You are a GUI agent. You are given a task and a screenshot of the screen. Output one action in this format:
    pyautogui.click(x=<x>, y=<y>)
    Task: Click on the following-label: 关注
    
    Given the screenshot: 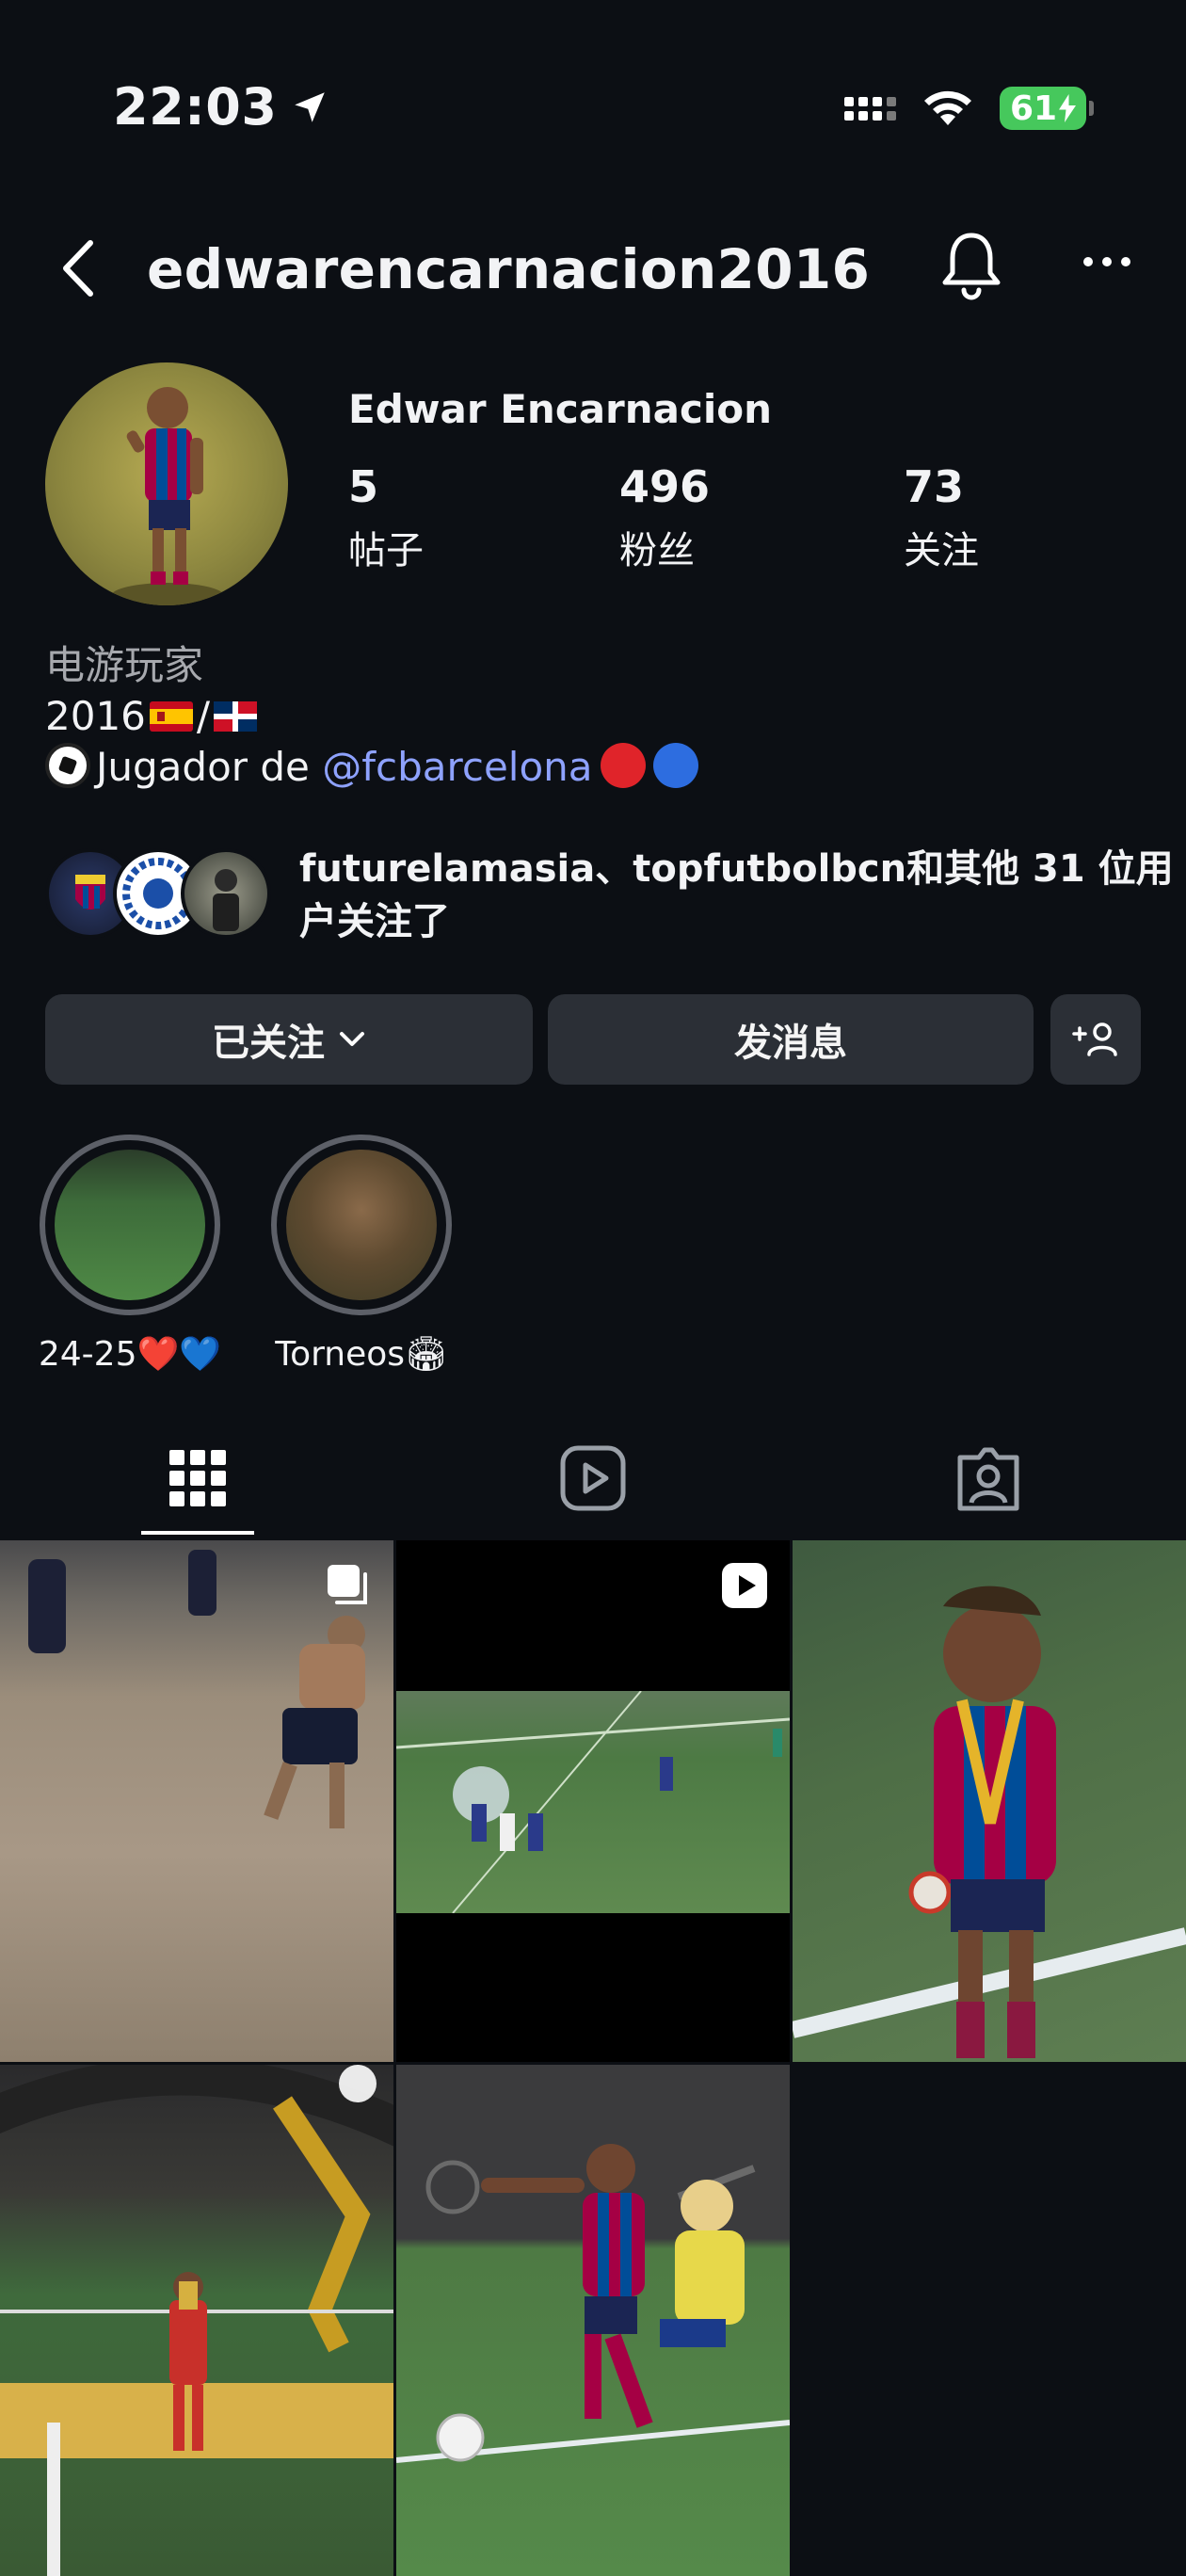 What is the action you would take?
    pyautogui.click(x=941, y=550)
    